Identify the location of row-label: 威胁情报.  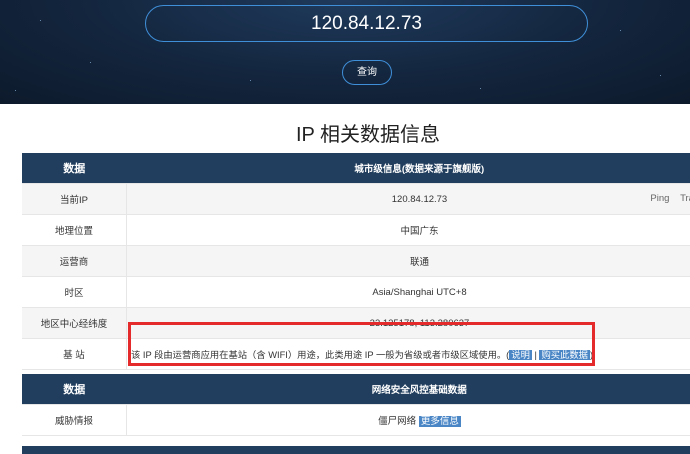
(74, 420).